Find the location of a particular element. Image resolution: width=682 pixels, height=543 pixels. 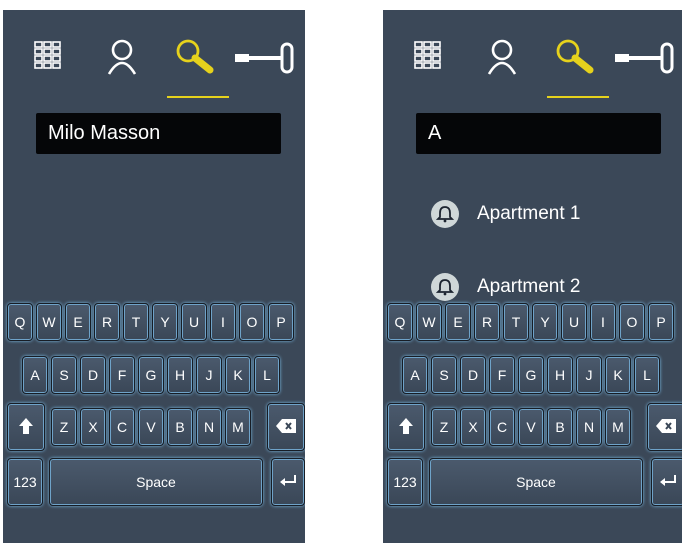

result-label: Apartment 2 is located at coordinates (529, 286).